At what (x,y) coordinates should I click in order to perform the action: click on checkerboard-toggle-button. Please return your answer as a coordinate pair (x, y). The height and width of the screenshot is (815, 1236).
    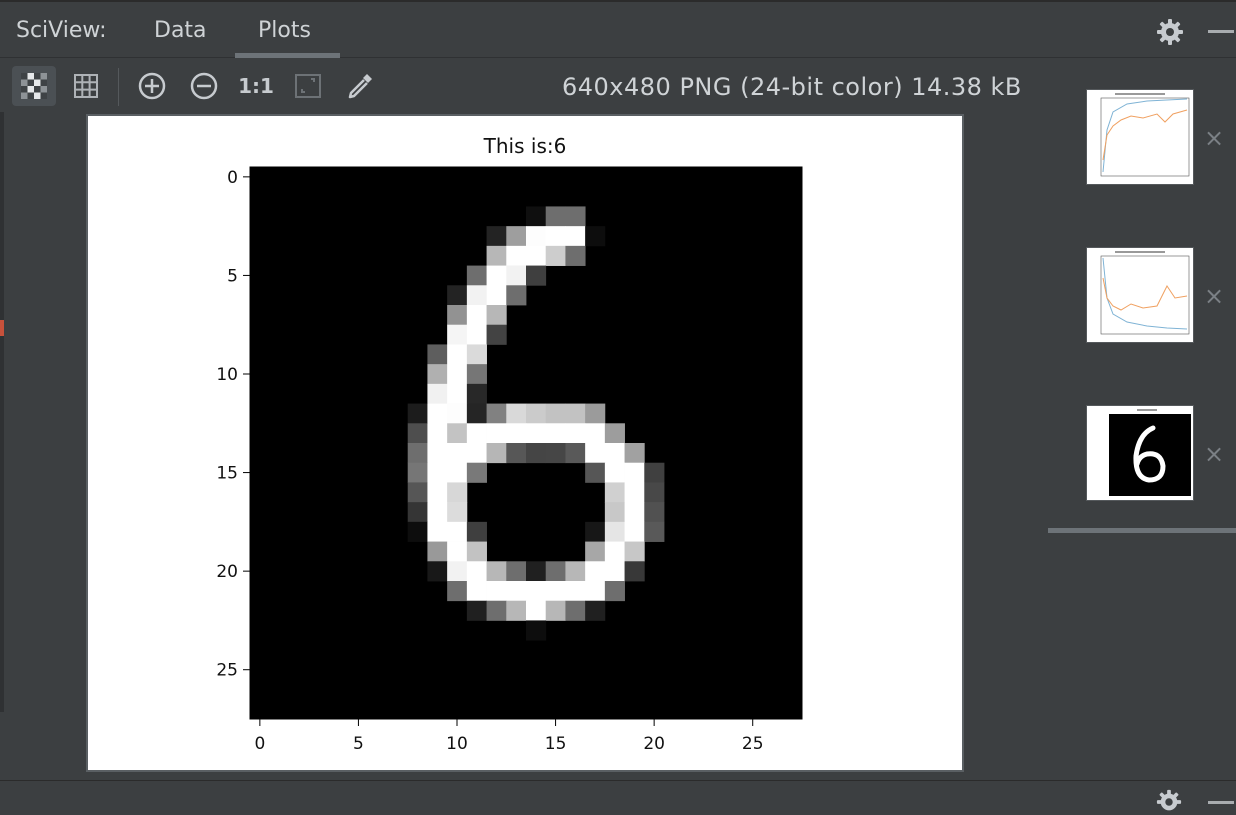
    Looking at the image, I should click on (34, 86).